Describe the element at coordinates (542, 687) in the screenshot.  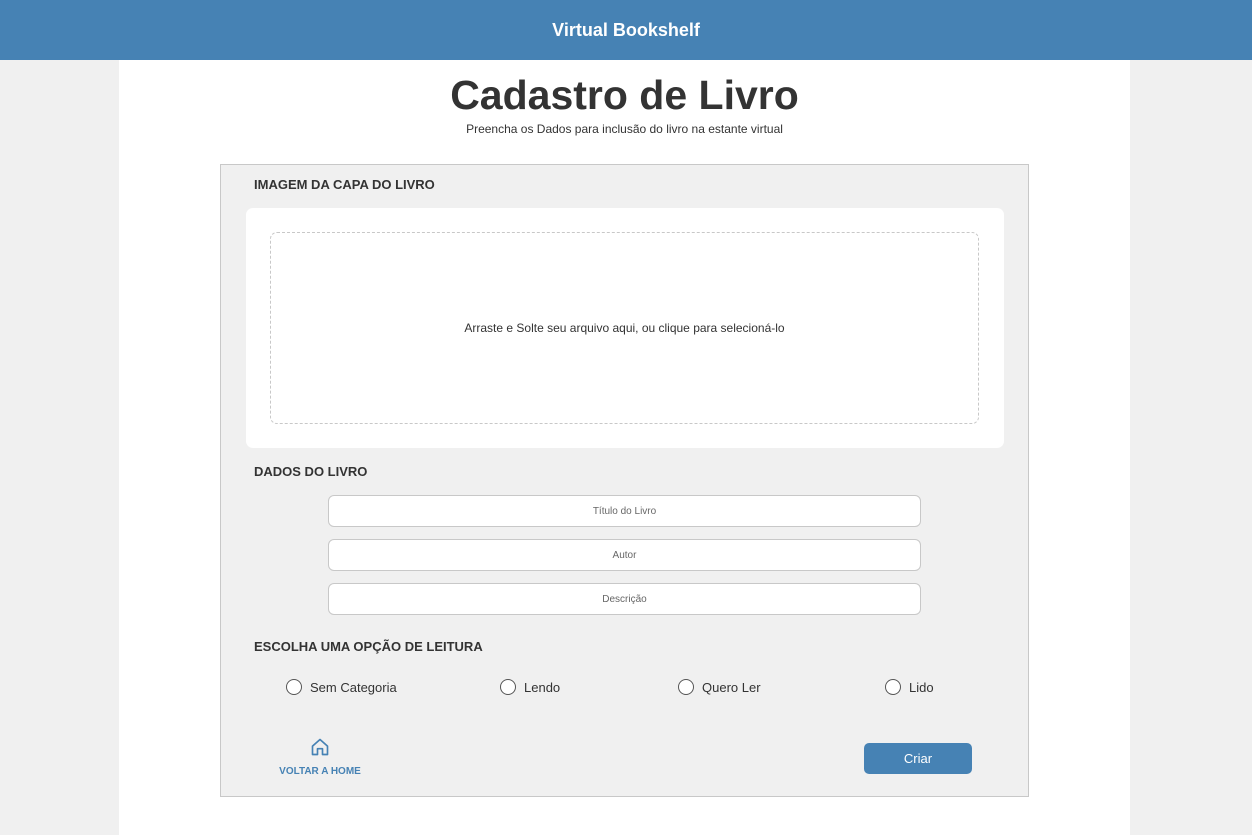
I see `radio-label: Lendo` at that location.